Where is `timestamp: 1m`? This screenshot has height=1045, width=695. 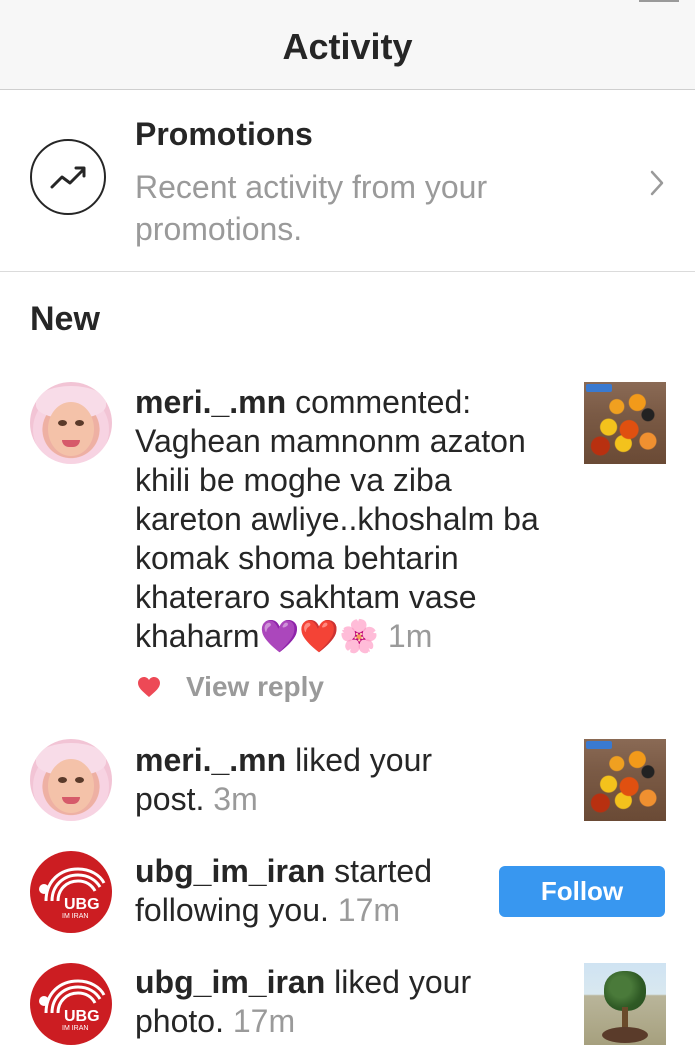 timestamp: 1m is located at coordinates (410, 636).